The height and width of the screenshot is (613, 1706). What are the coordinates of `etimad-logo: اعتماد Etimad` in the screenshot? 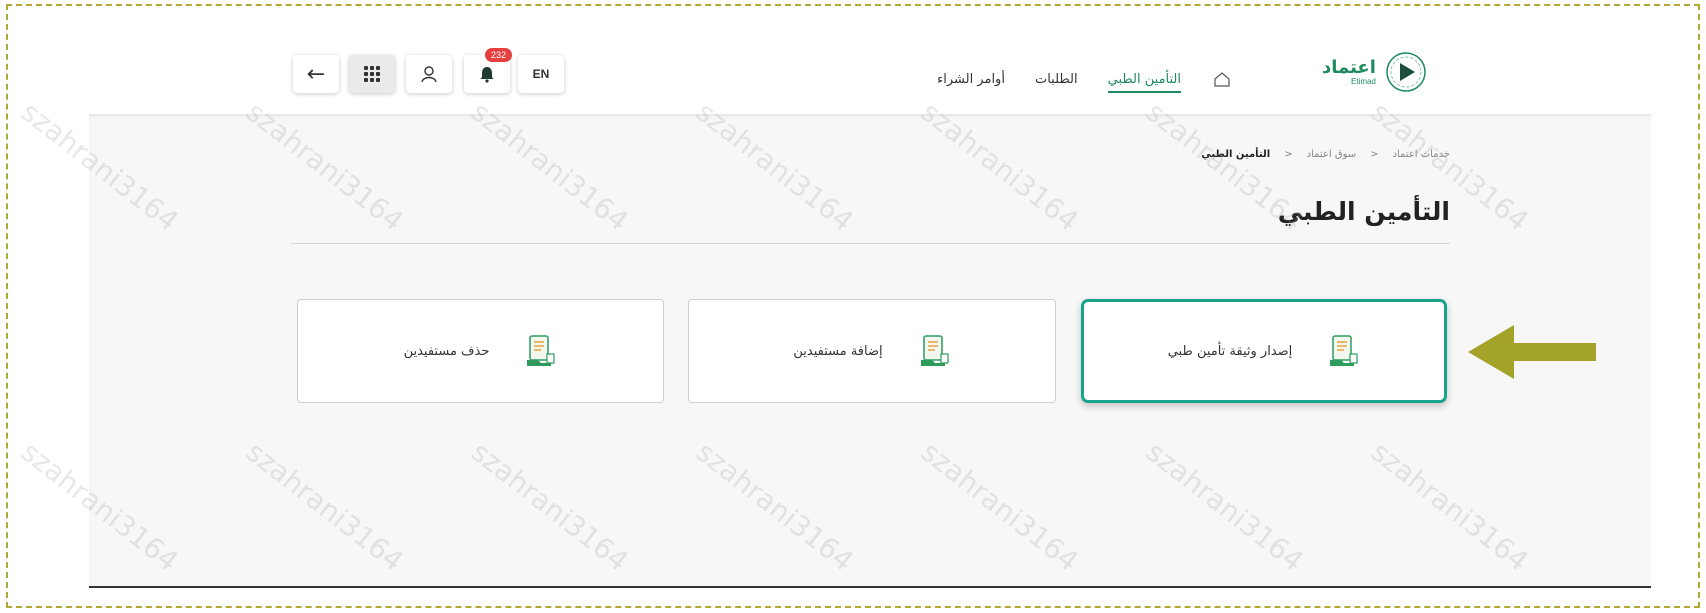 It's located at (1375, 72).